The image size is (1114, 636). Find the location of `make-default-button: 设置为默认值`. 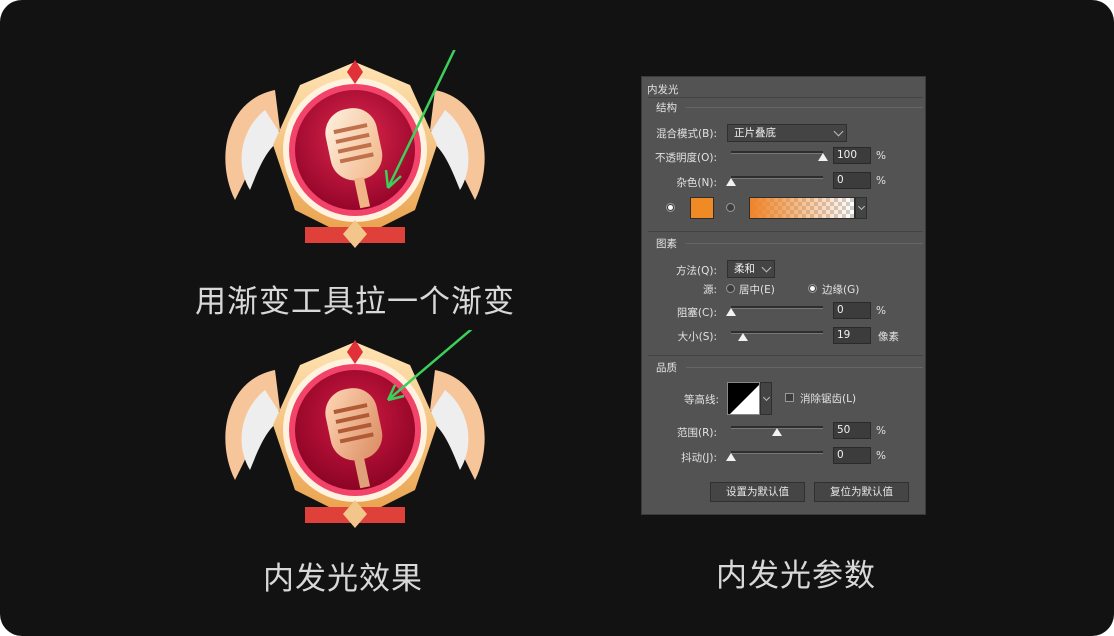

make-default-button: 设置为默认值 is located at coordinates (757, 492).